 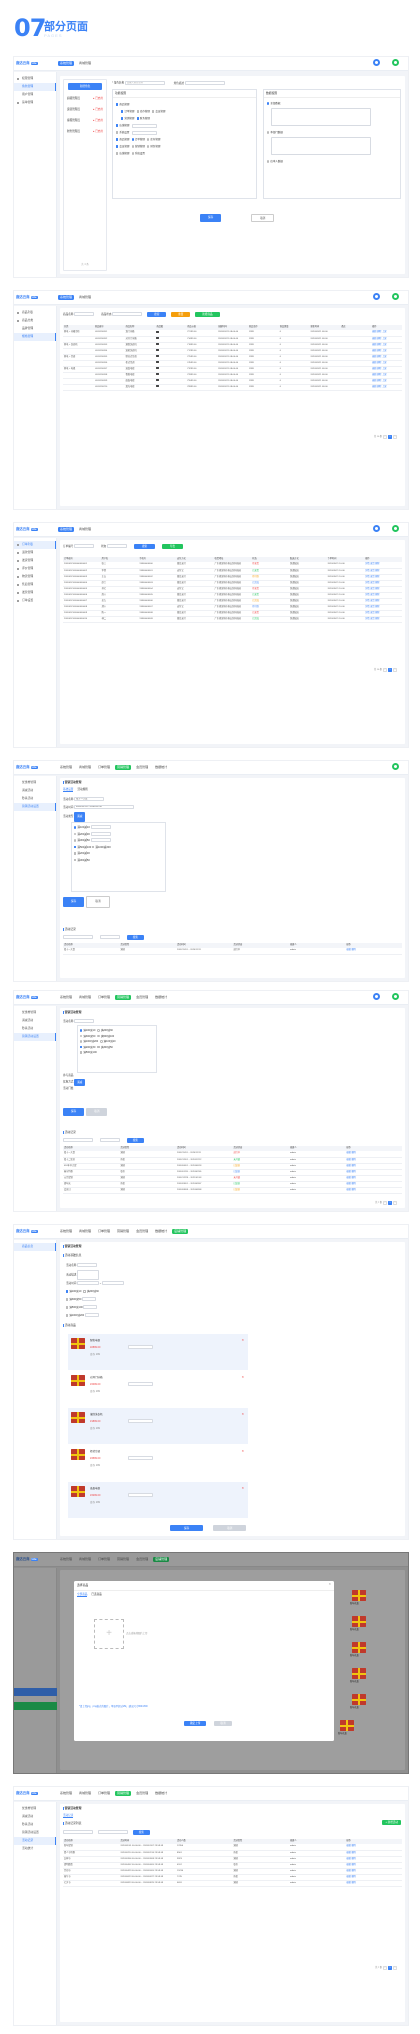 I want to click on goods-card: 新年礼盒, so click(x=353, y=1735).